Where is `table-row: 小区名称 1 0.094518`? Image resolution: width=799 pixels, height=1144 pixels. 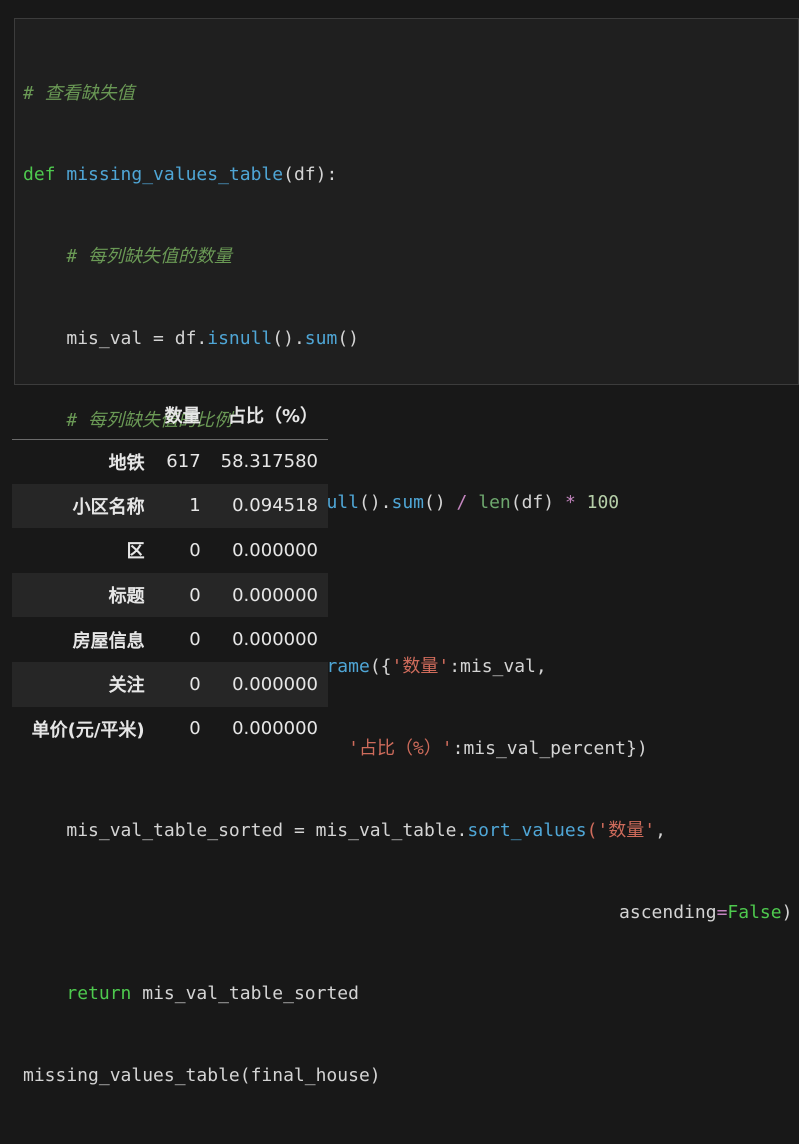
table-row: 小区名称 1 0.094518 is located at coordinates (170, 506).